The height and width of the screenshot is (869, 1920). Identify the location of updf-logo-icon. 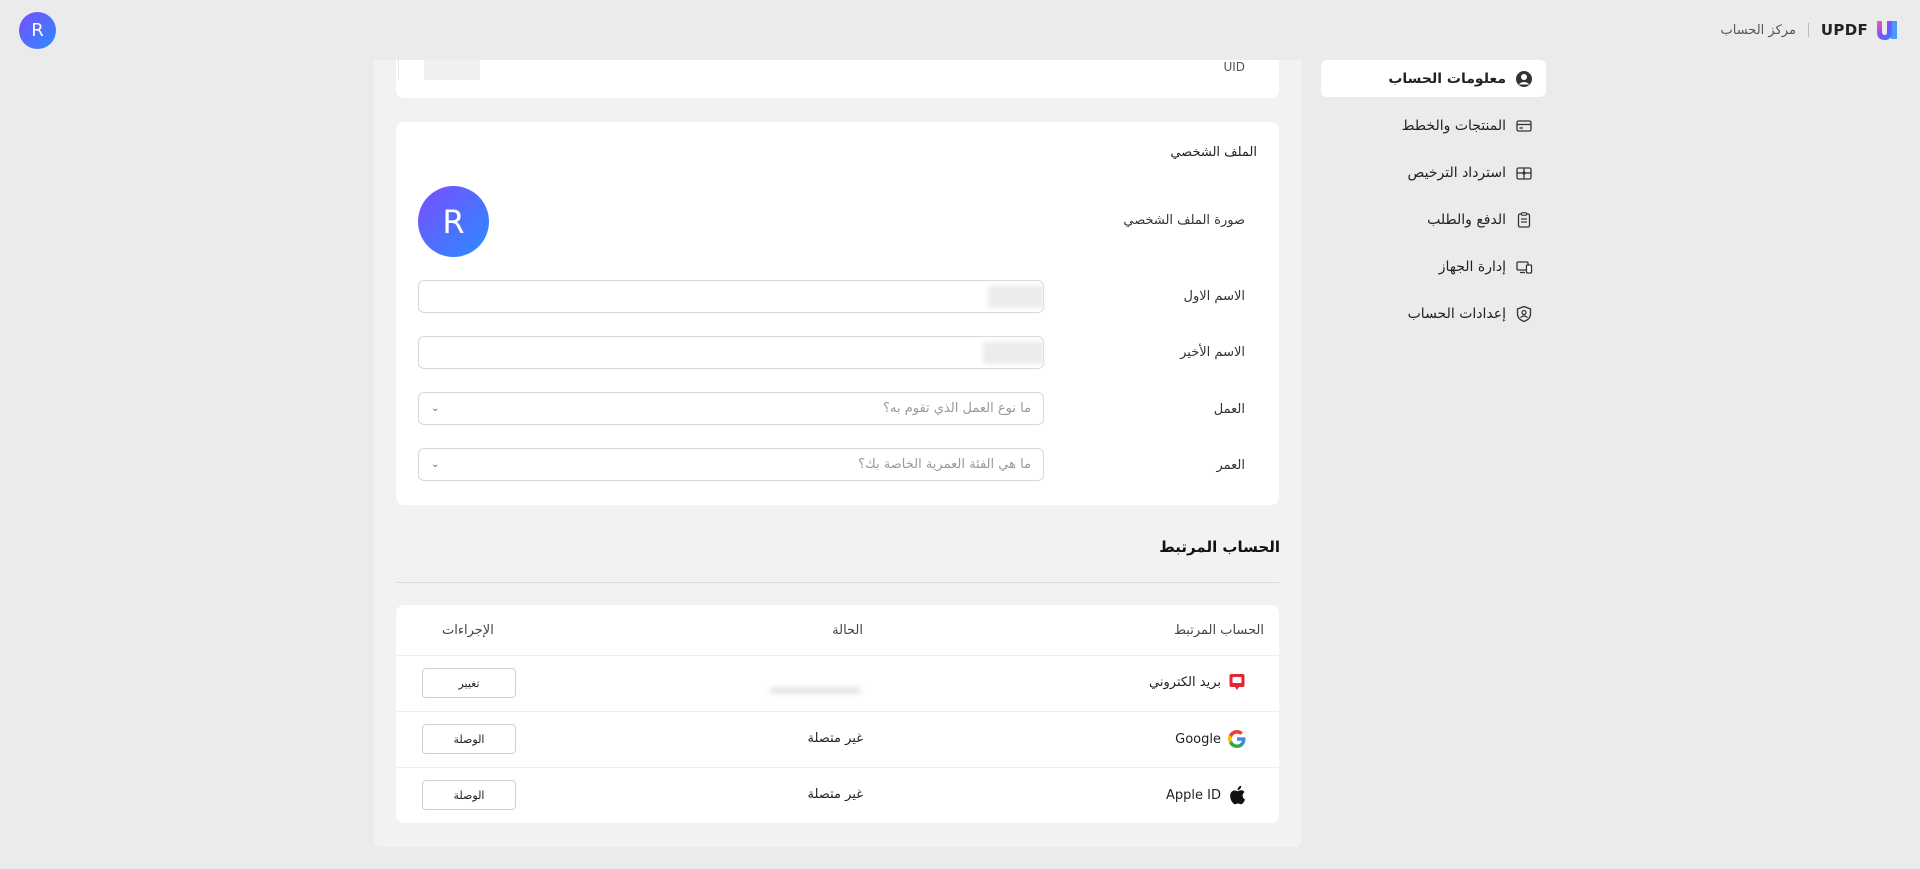
(1887, 30).